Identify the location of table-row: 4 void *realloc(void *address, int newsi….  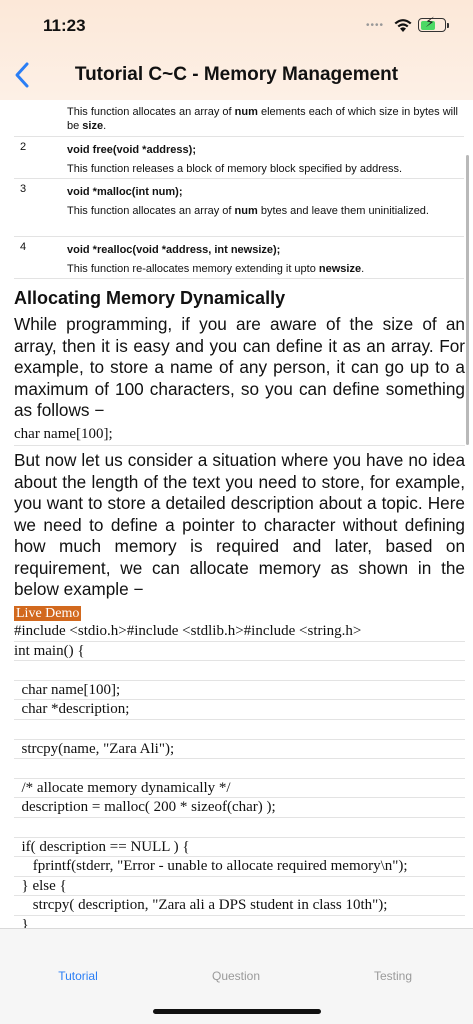
(239, 258).